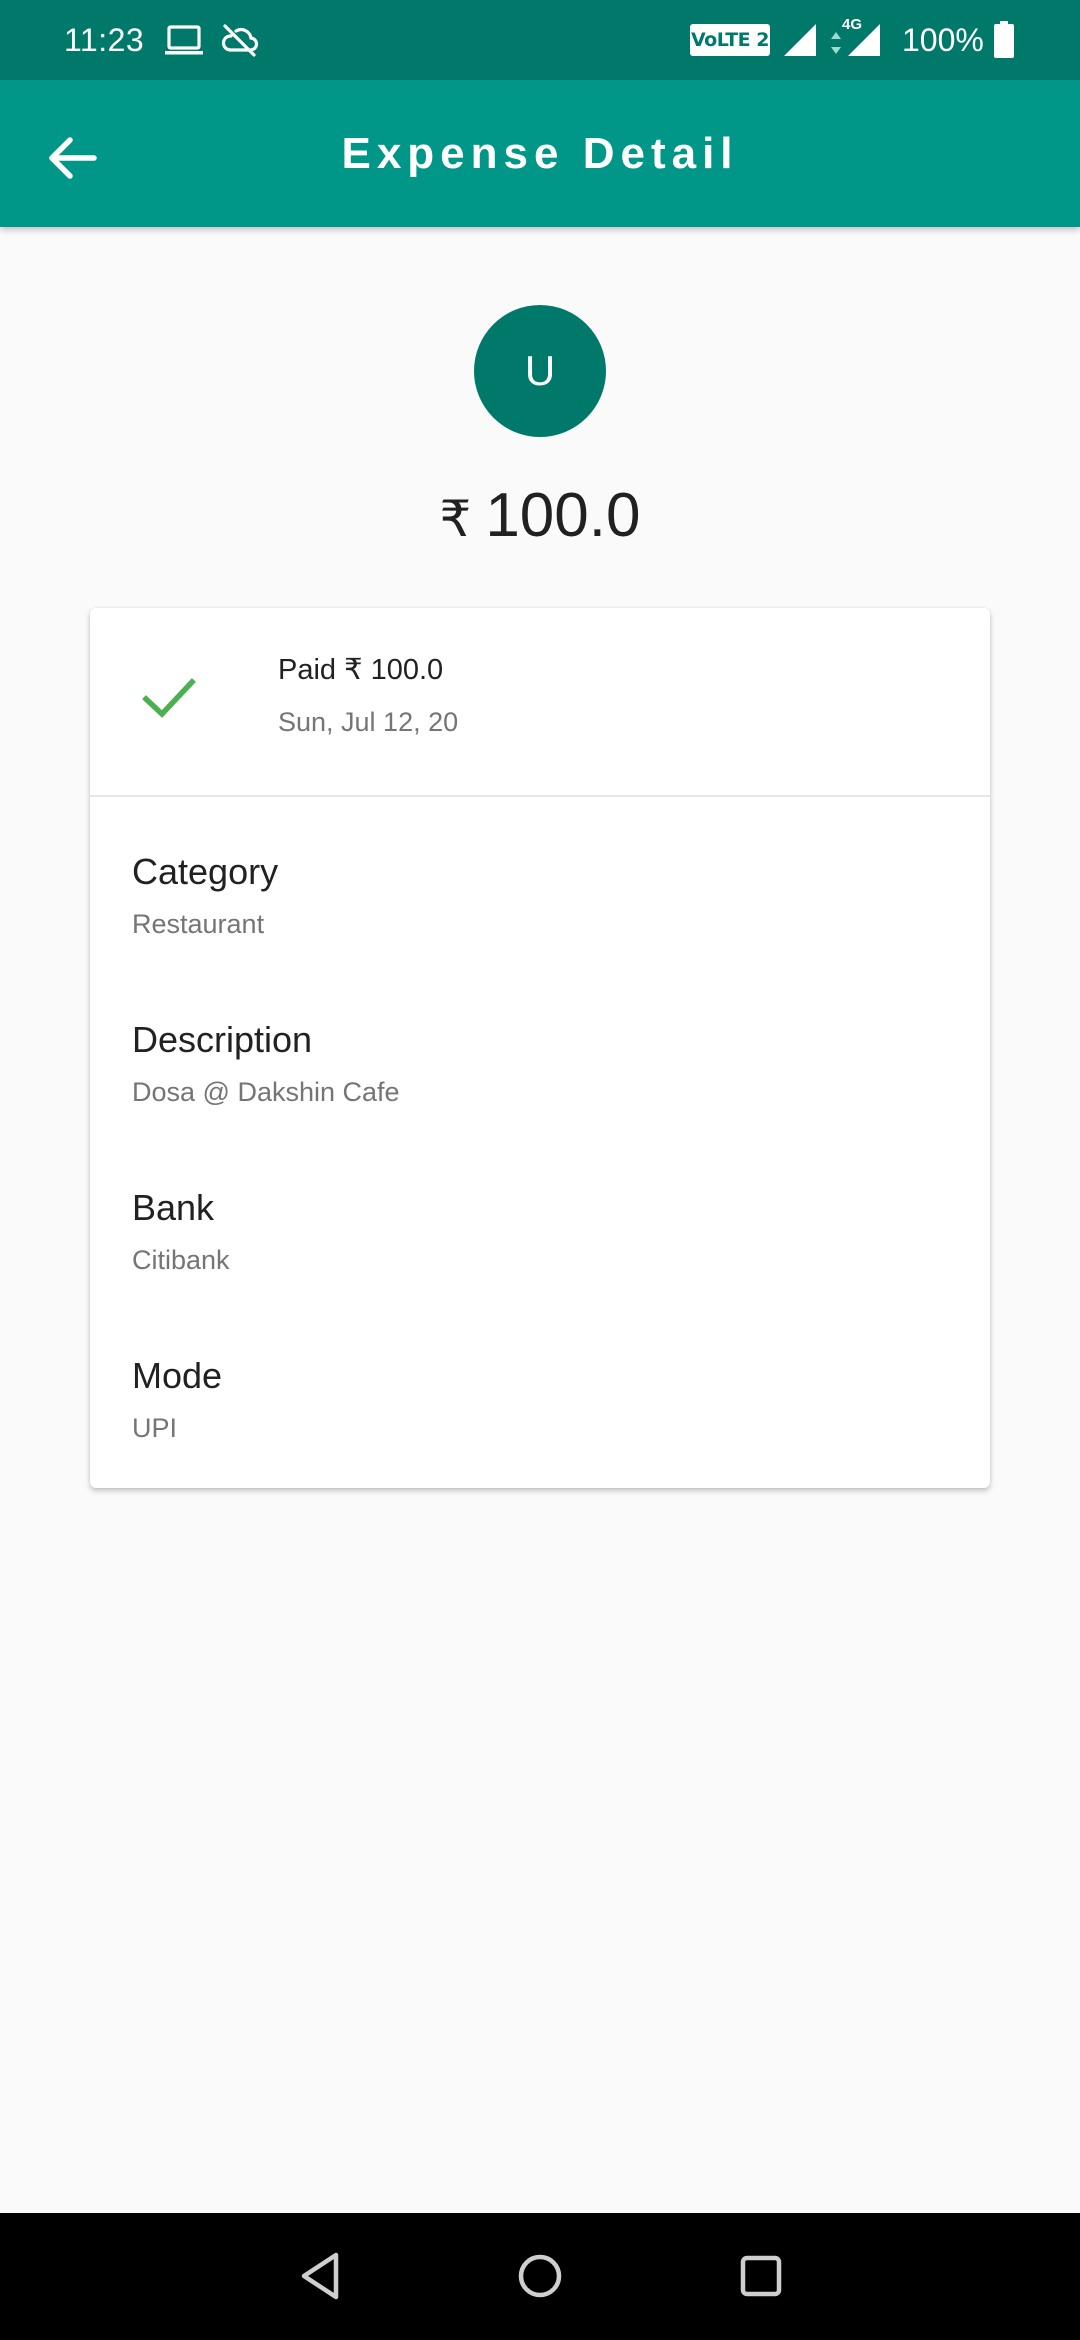 Image resolution: width=1080 pixels, height=2340 pixels. What do you see at coordinates (368, 722) in the screenshot?
I see `payment-date: Sun, Jul 12, 20` at bounding box center [368, 722].